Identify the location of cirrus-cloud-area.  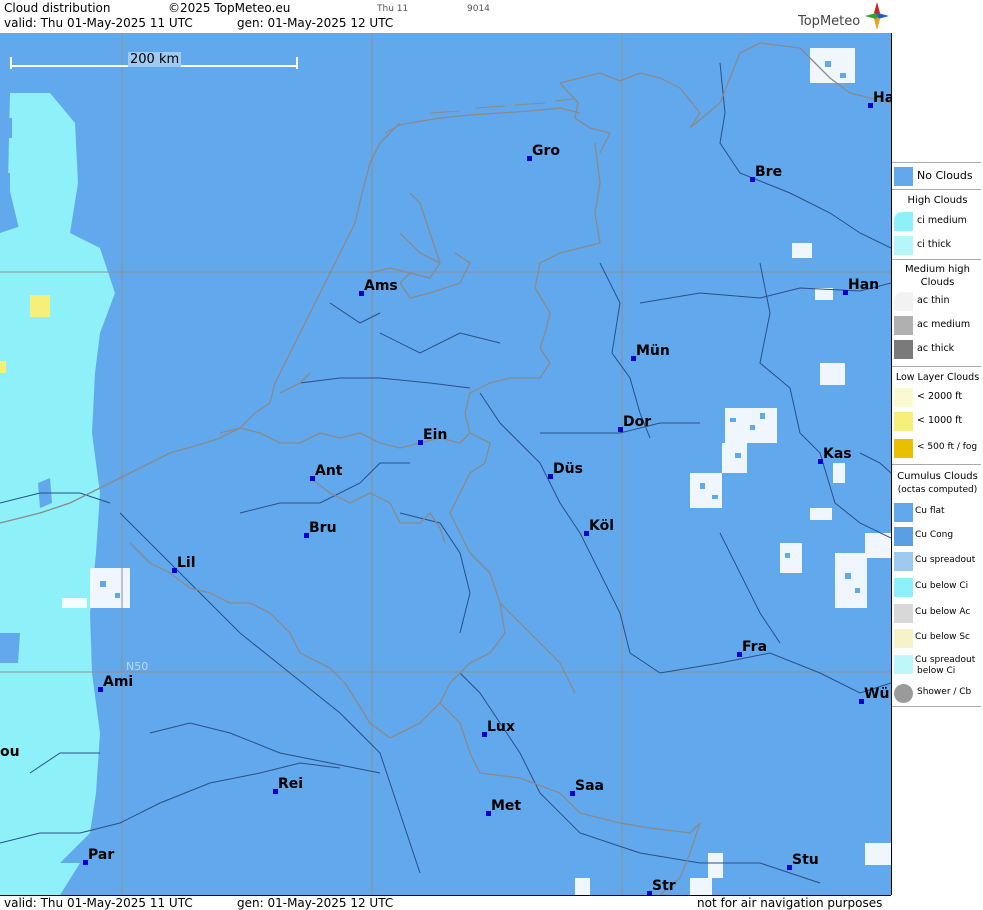
(57, 494).